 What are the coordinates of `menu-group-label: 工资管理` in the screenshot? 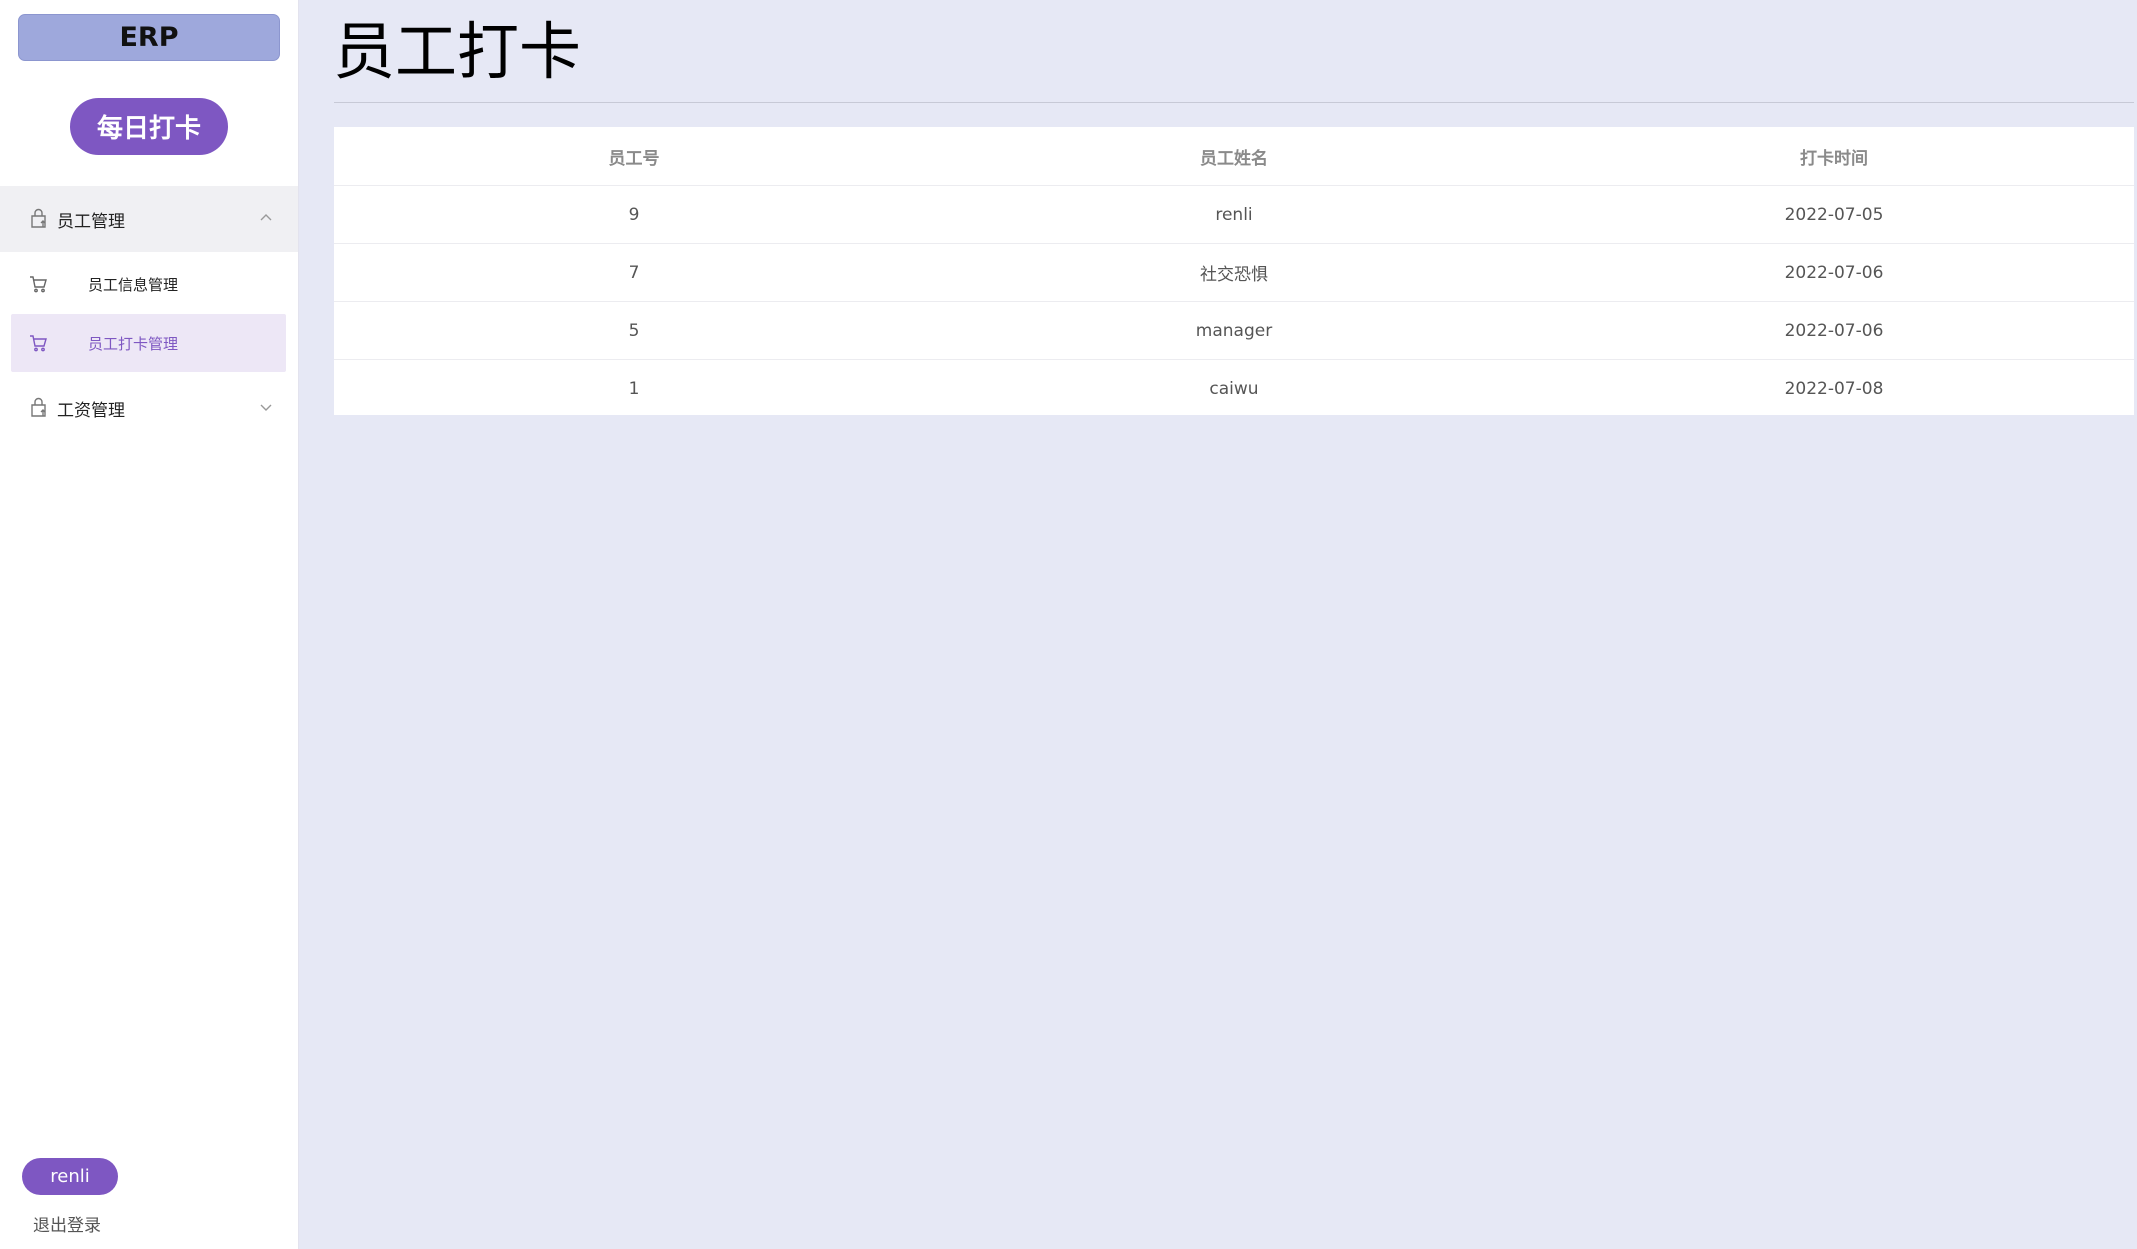 It's located at (91, 411).